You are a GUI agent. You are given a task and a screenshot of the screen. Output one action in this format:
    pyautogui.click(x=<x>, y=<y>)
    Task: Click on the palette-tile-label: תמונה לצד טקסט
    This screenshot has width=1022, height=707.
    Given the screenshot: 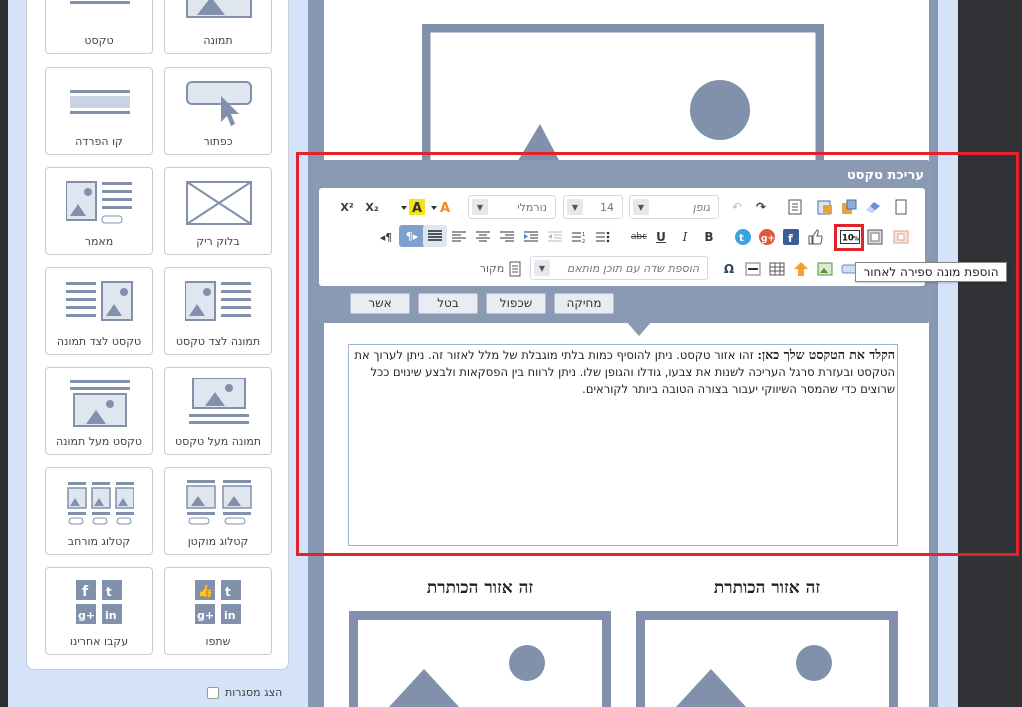 What is the action you would take?
    pyautogui.click(x=218, y=341)
    